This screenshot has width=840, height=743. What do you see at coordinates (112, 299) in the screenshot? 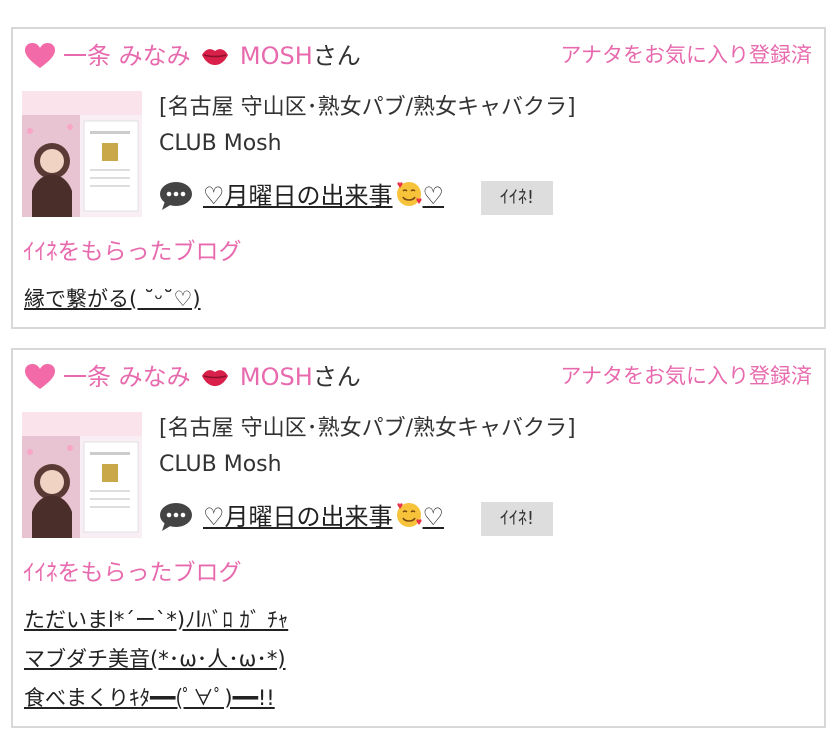
I see `liked-blog-link: 縁で繋がる( ˘ᵕ˘♡)` at bounding box center [112, 299].